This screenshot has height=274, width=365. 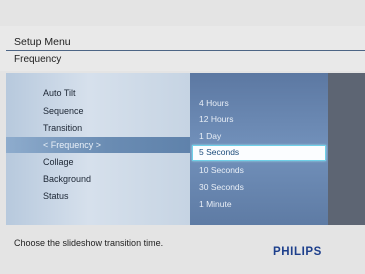 I want to click on option-10-seconds: 10 Seconds, so click(x=259, y=170).